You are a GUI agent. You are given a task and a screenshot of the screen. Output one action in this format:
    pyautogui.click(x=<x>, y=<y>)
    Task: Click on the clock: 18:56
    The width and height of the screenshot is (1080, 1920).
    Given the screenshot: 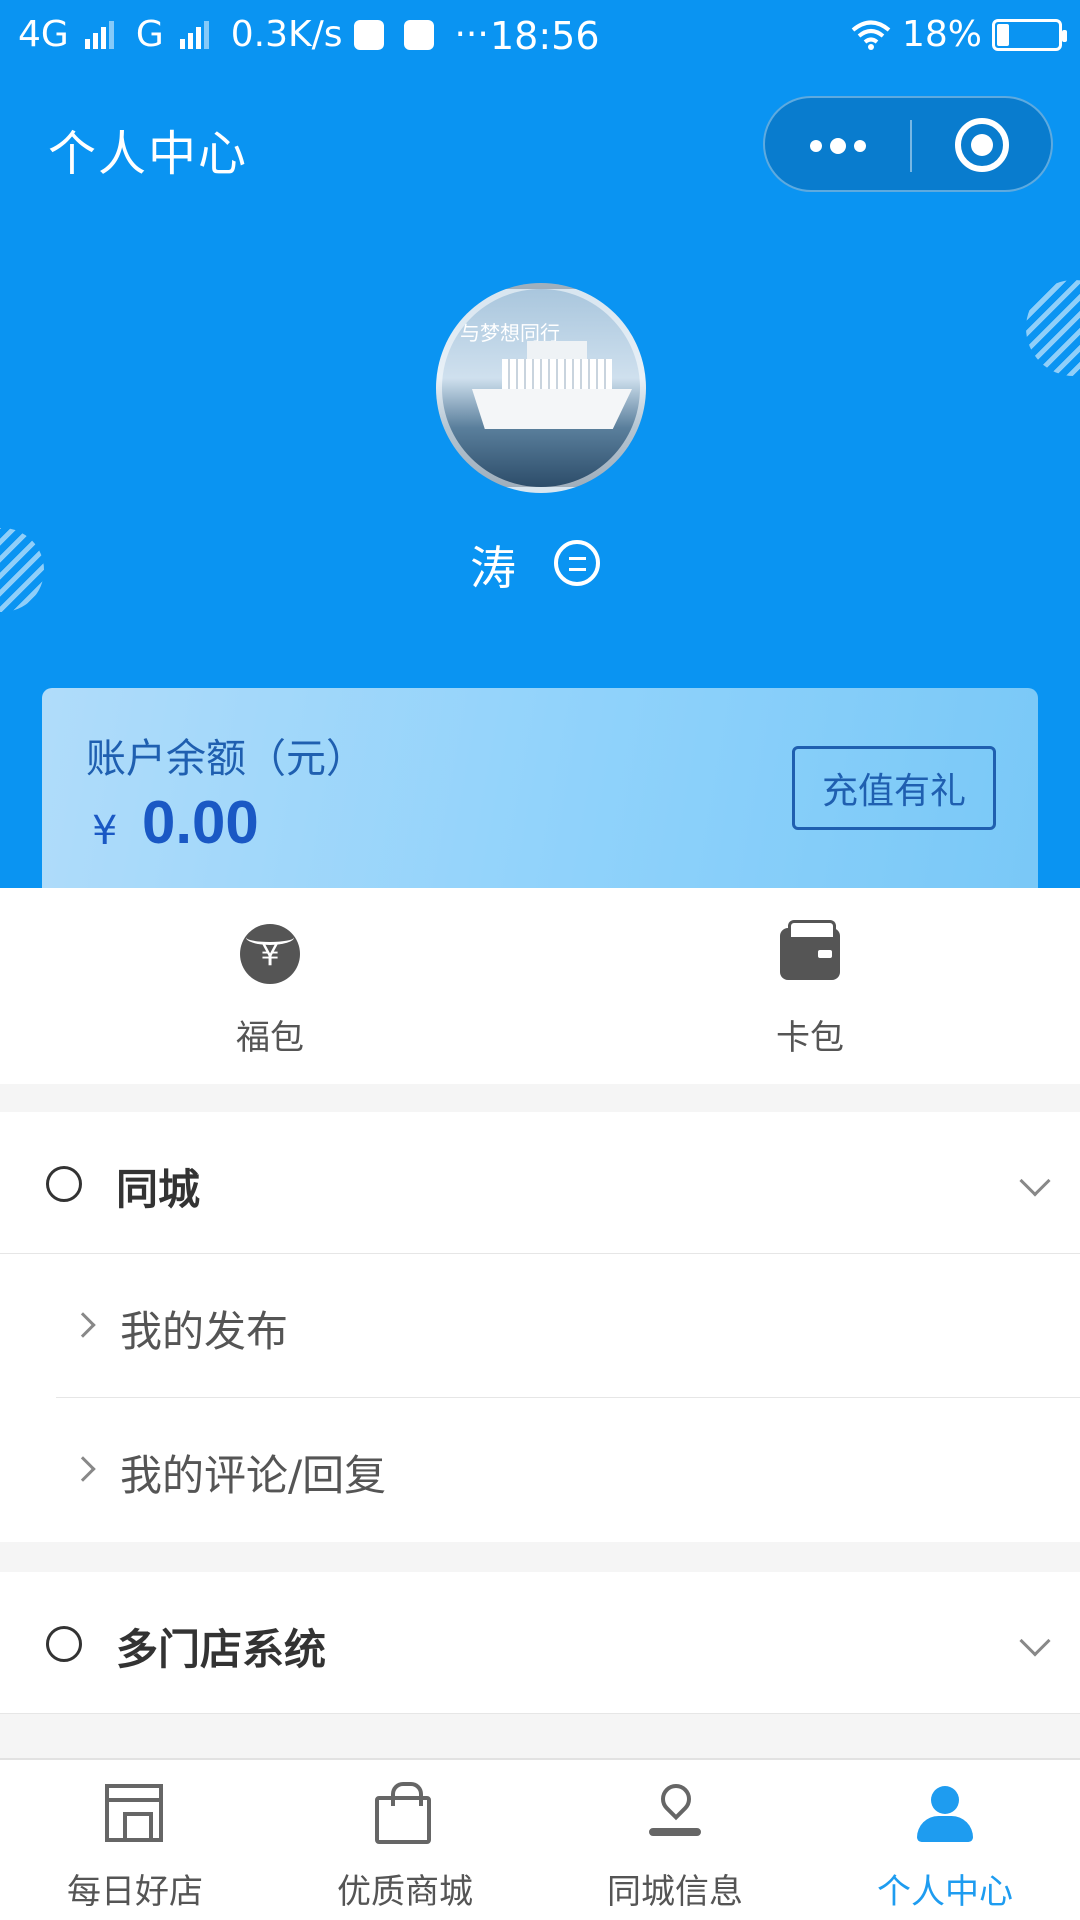 What is the action you would take?
    pyautogui.click(x=545, y=36)
    